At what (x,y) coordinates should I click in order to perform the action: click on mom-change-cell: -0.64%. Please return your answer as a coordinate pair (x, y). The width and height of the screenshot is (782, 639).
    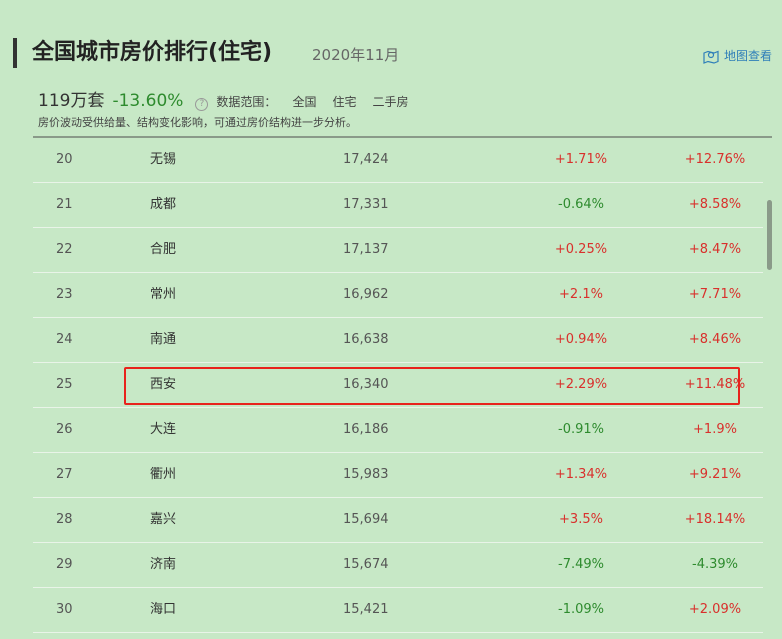
    Looking at the image, I should click on (581, 204).